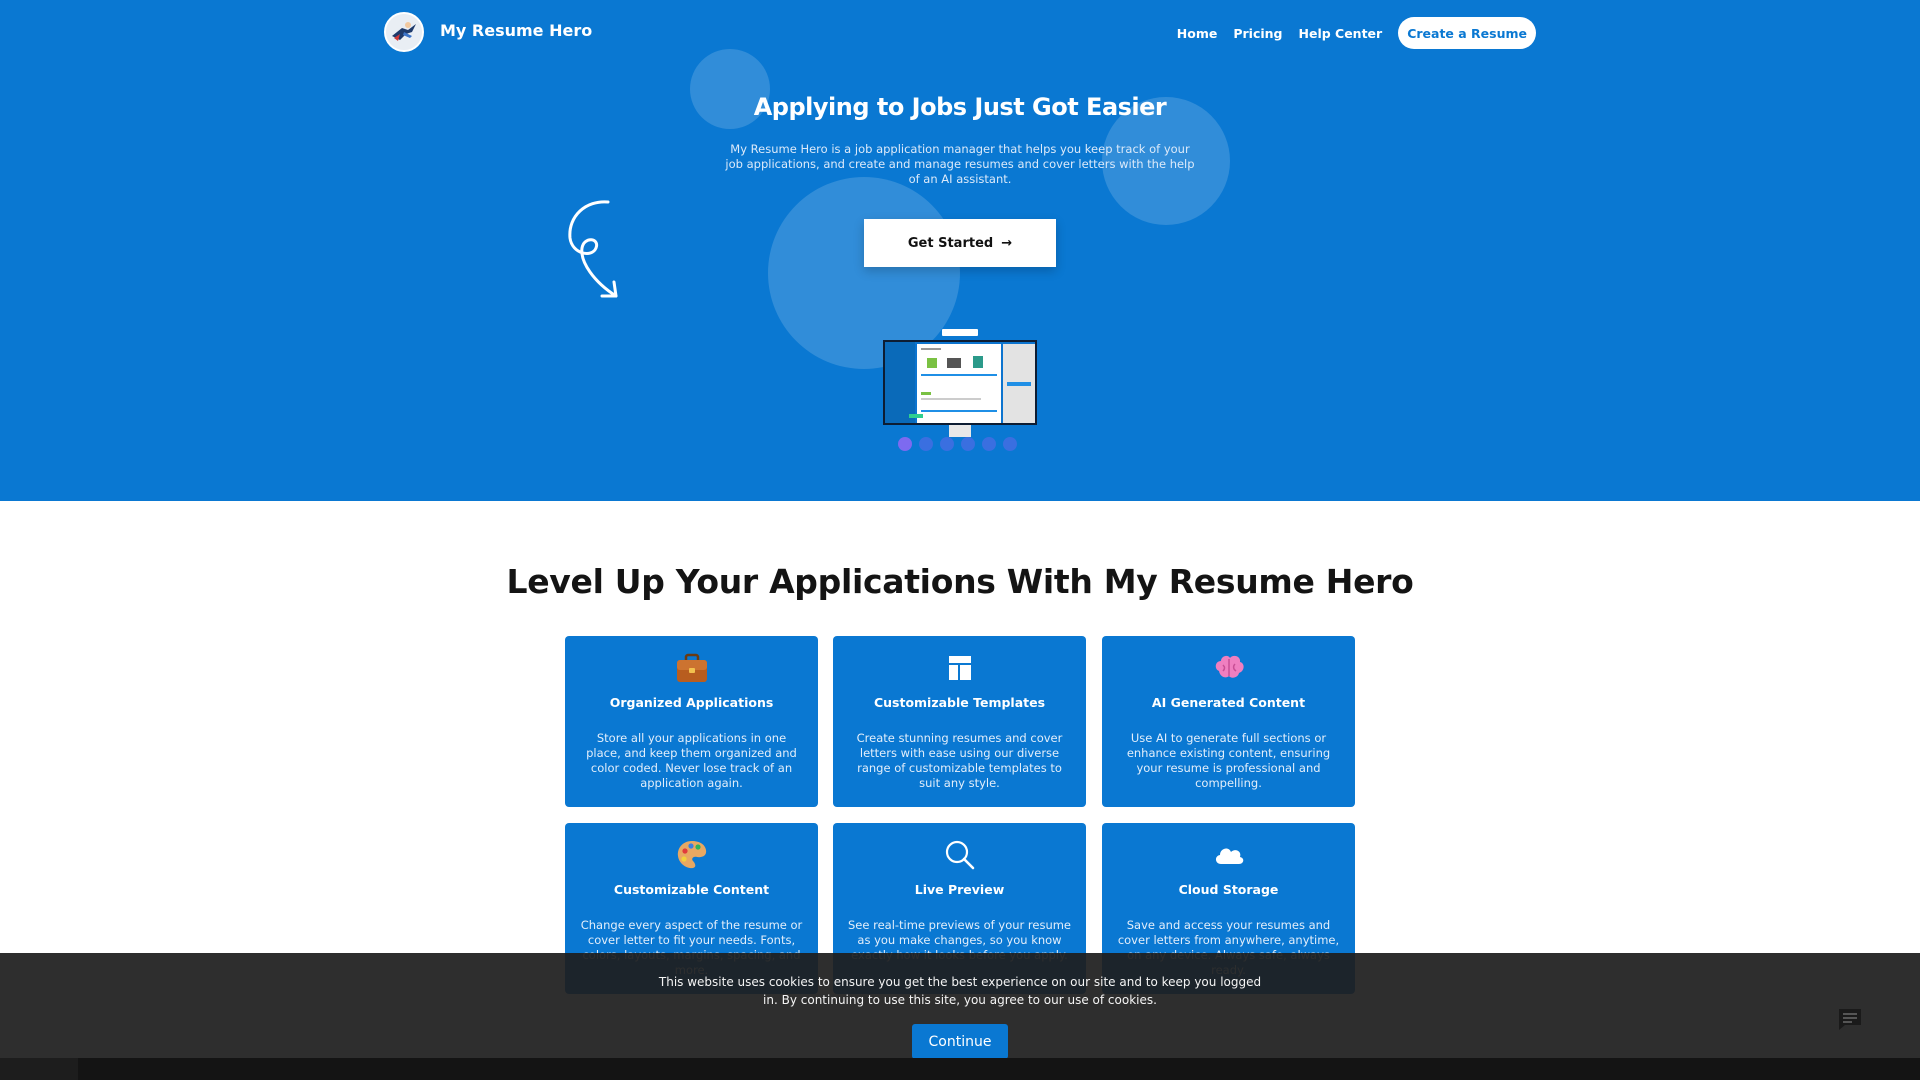 Image resolution: width=1920 pixels, height=1080 pixels. What do you see at coordinates (960, 1069) in the screenshot?
I see `page-footer` at bounding box center [960, 1069].